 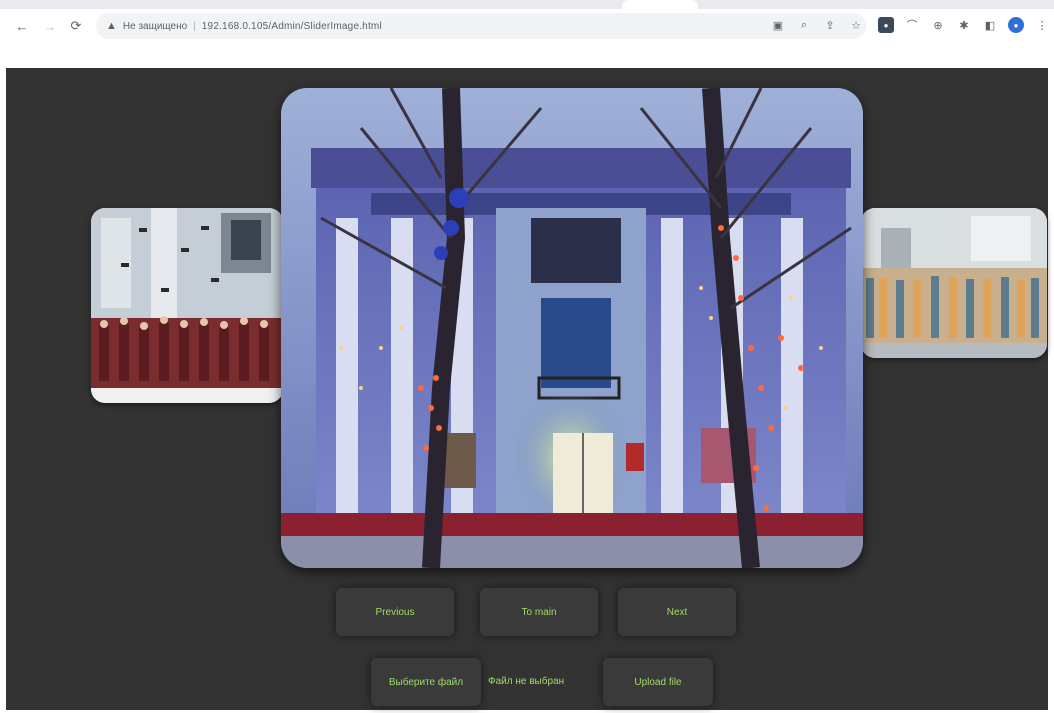 I want to click on tab-strip, so click(x=527, y=4).